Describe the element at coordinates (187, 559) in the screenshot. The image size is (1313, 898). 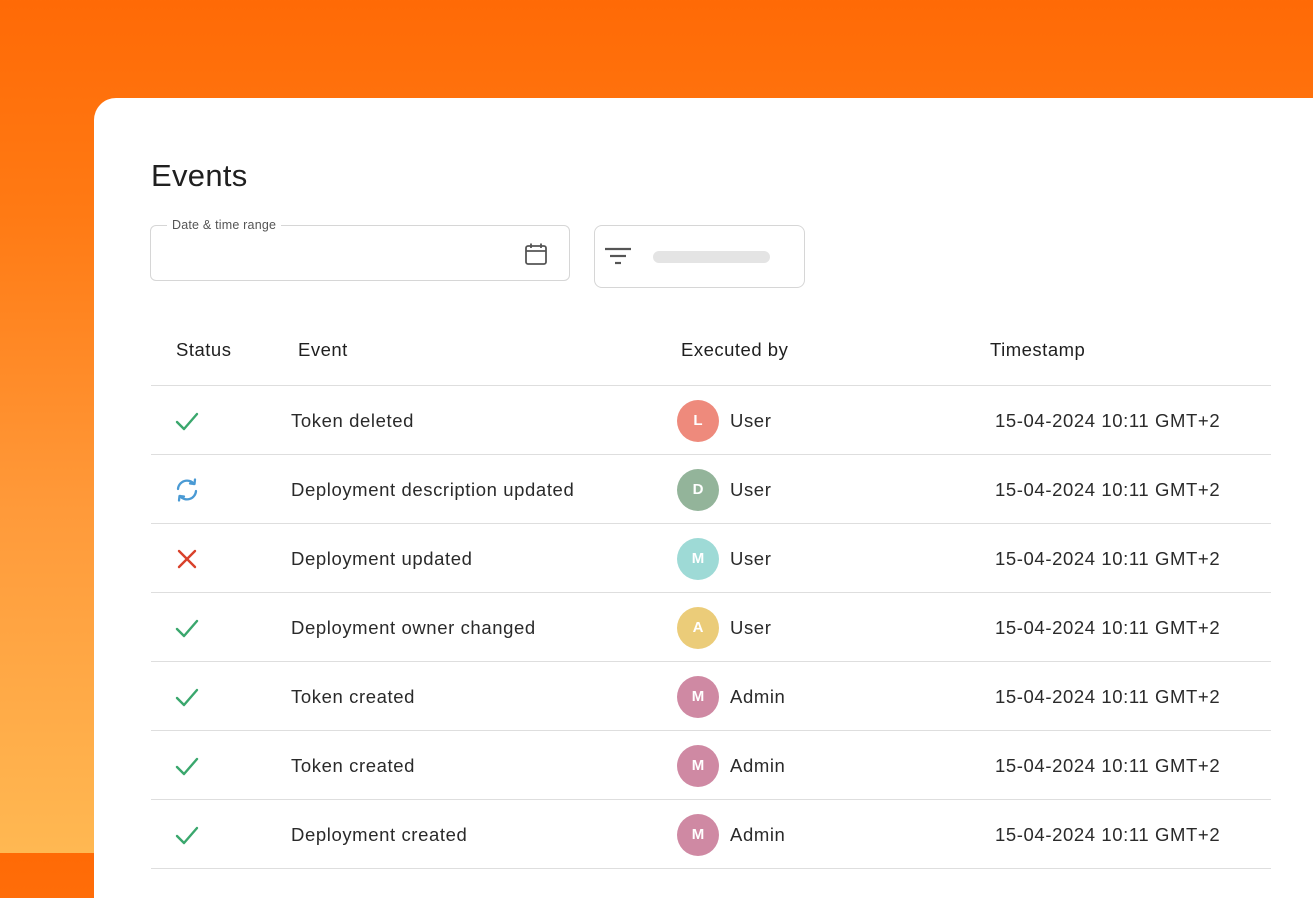
I see `close-icon` at that location.